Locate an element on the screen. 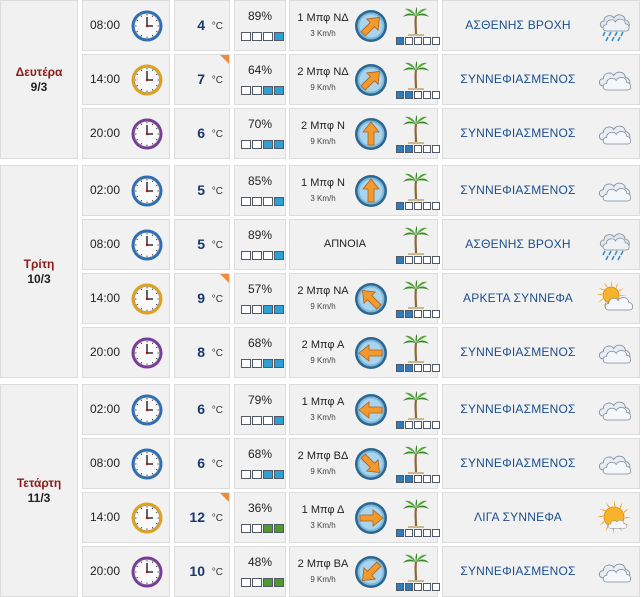 This screenshot has width=642, height=597. forecast-row: 08:00 5 °C 89% ΑΠΝΟΙΑ ΑΣΘΕΝΗΣ ΒΡΟΧΗ is located at coordinates (321, 244).